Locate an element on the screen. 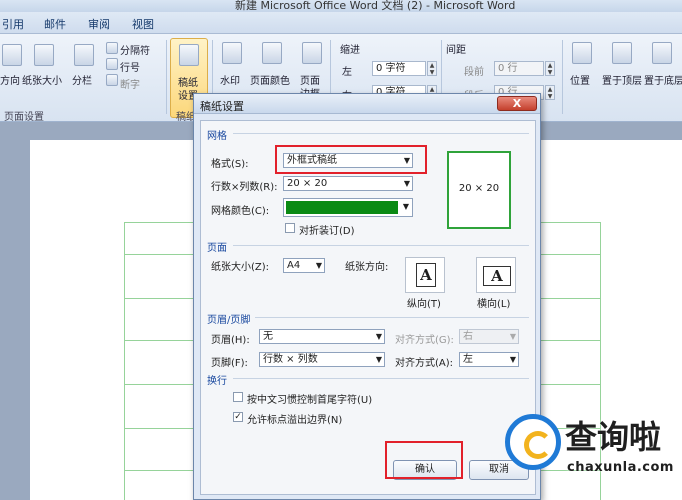 This screenshot has height=500, width=682. header-align-value: 右 is located at coordinates (468, 336).